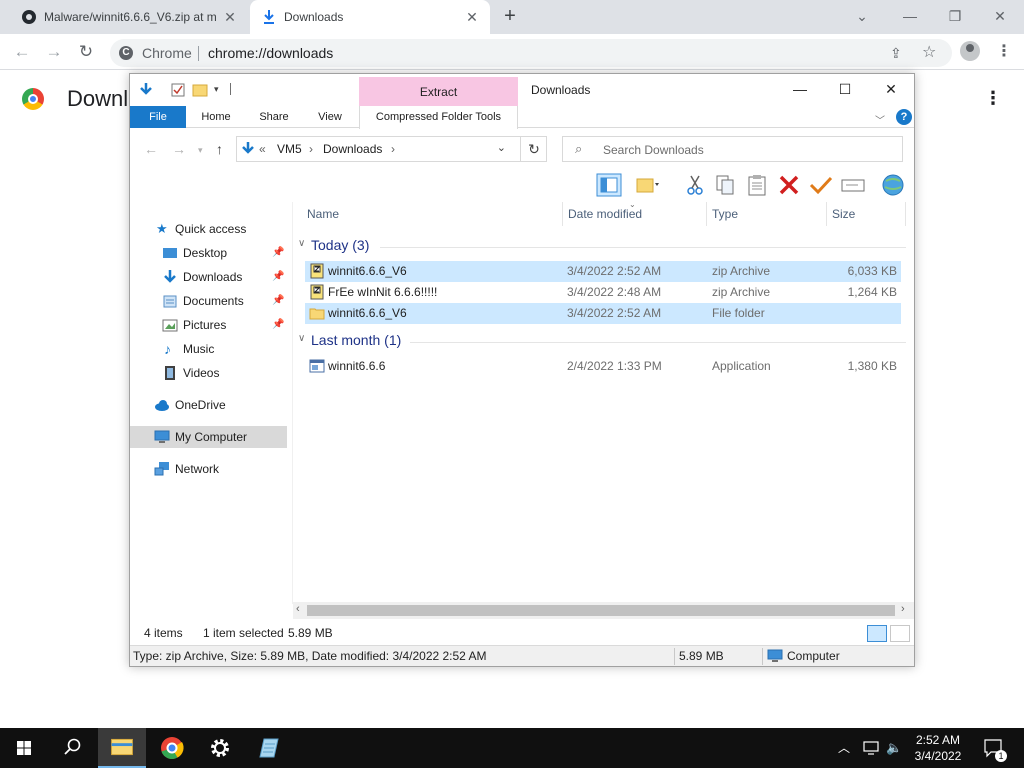 The width and height of the screenshot is (1024, 768). Describe the element at coordinates (862, 16) in the screenshot. I see `tab-search-chevron-icon: ⌄` at that location.